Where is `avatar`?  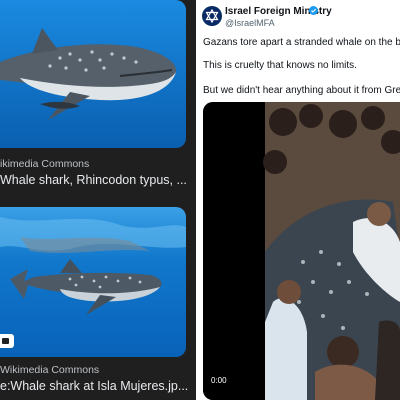 avatar is located at coordinates (212, 16).